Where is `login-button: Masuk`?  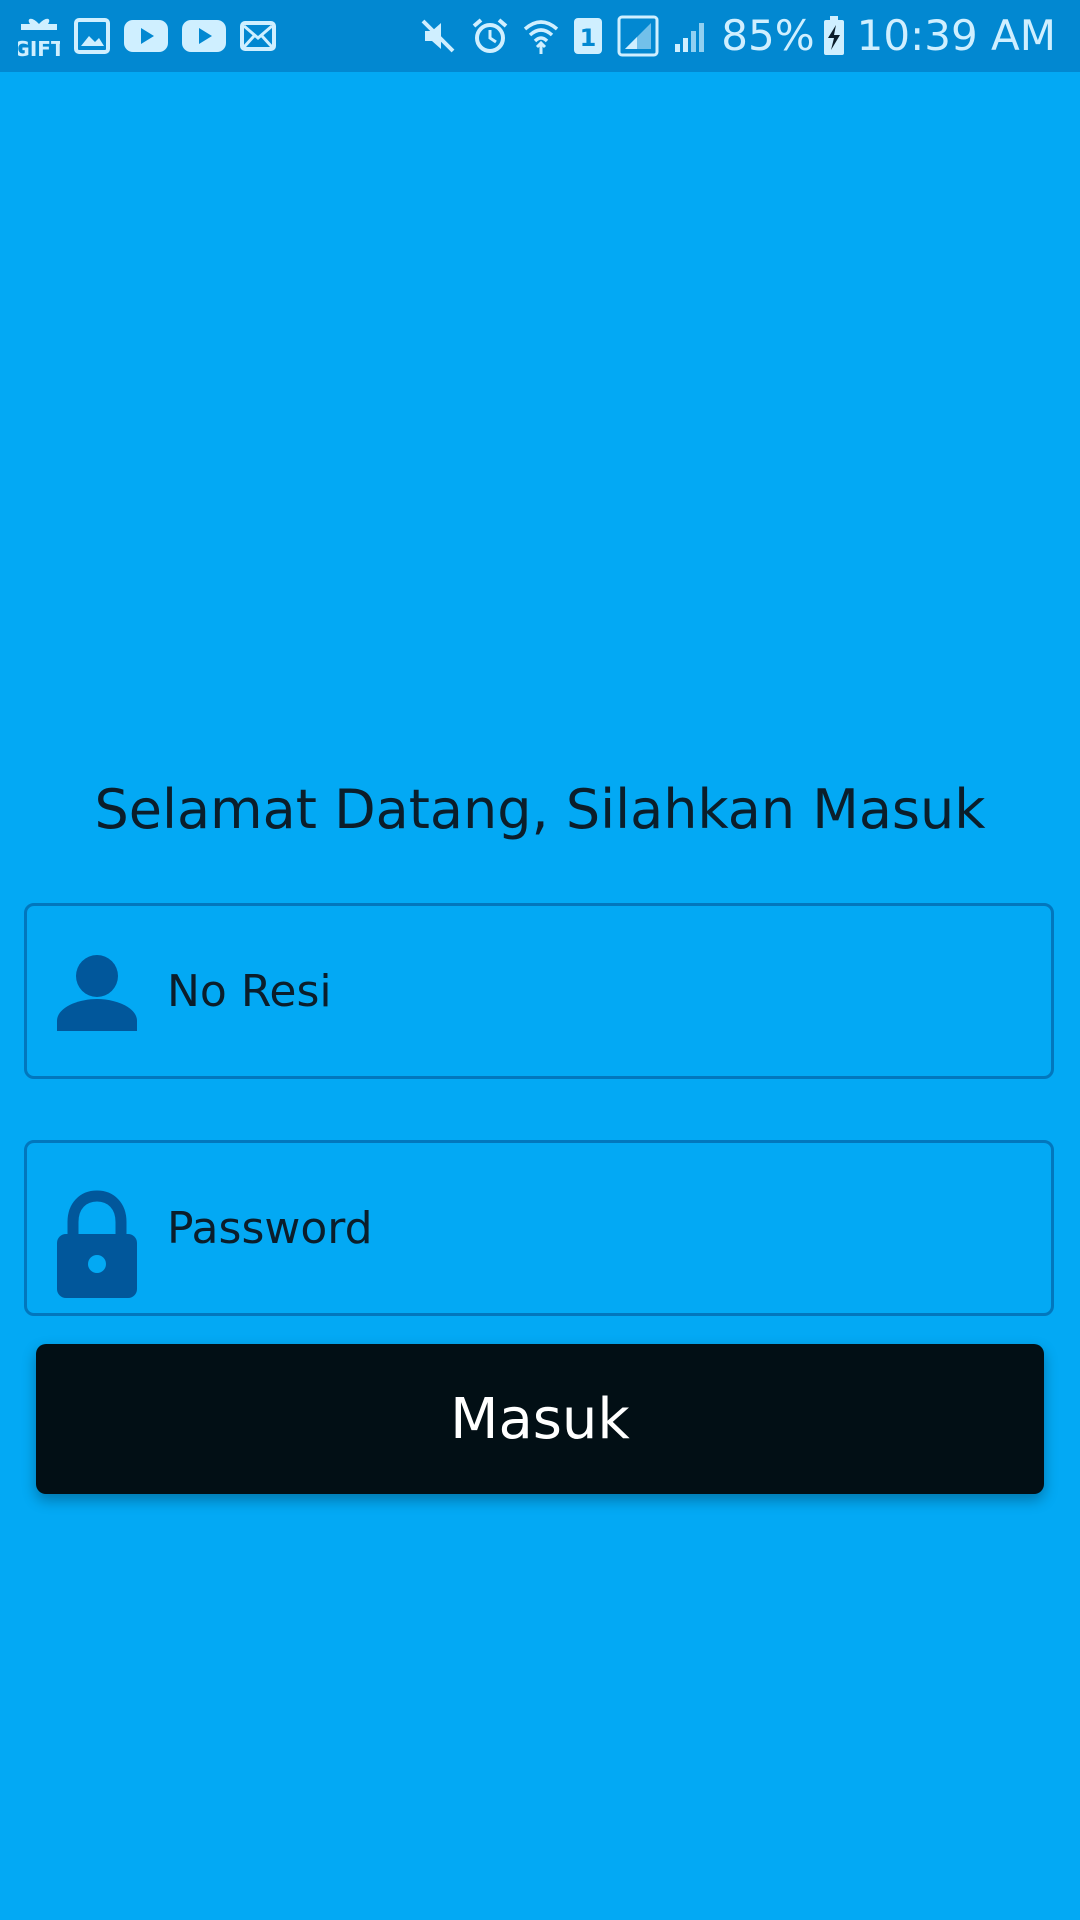
login-button: Masuk is located at coordinates (540, 1419).